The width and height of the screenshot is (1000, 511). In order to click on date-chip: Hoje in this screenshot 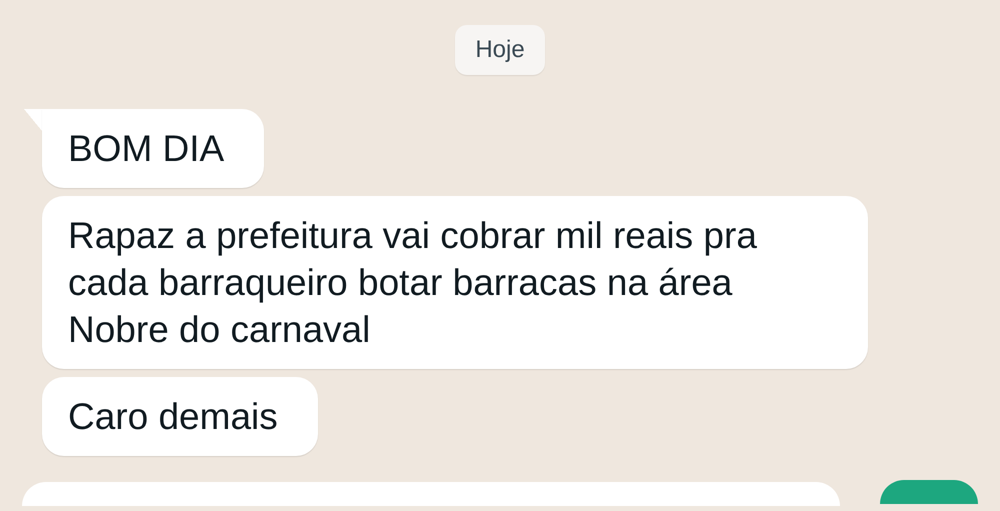, I will do `click(500, 50)`.